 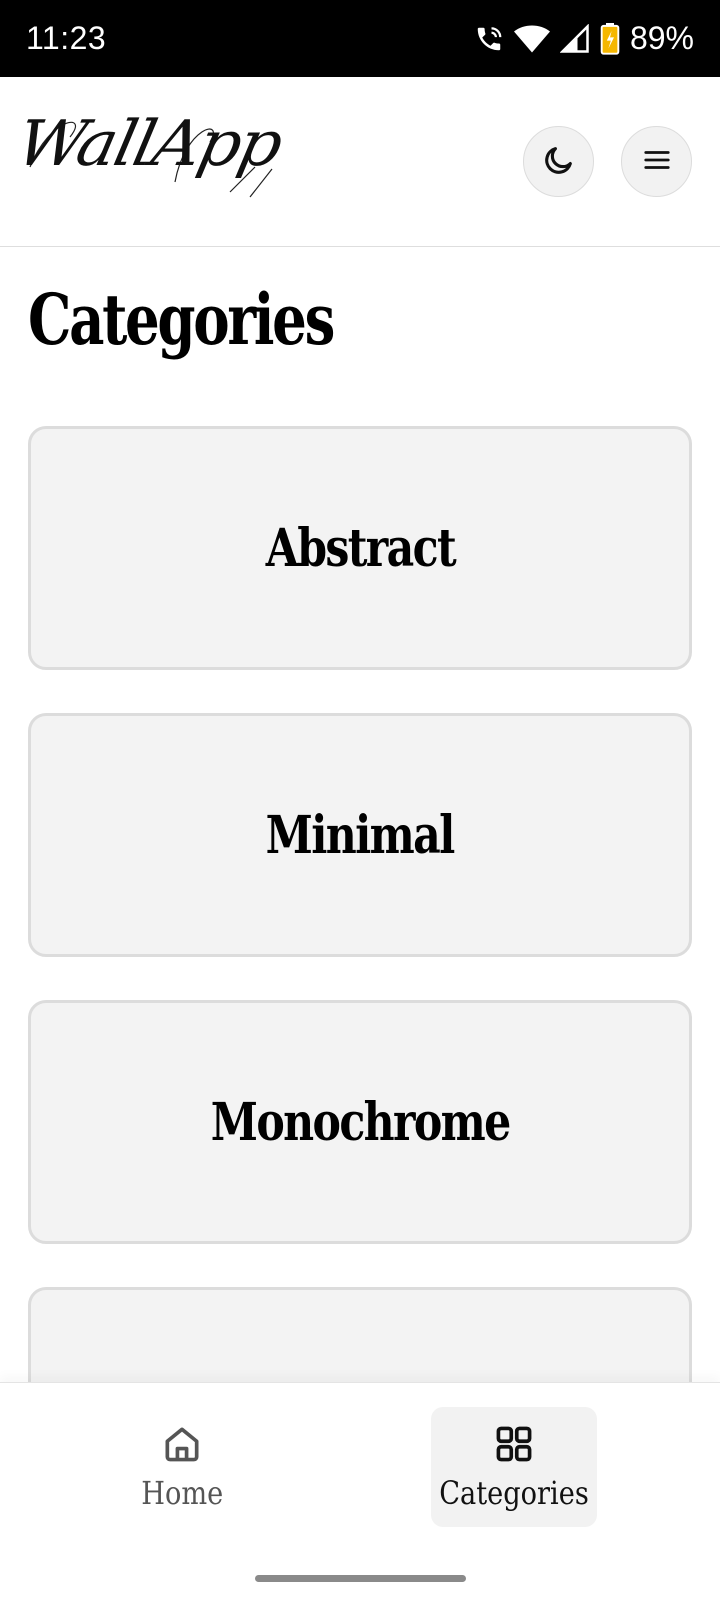 I want to click on category-label: Abstract, so click(x=360, y=548).